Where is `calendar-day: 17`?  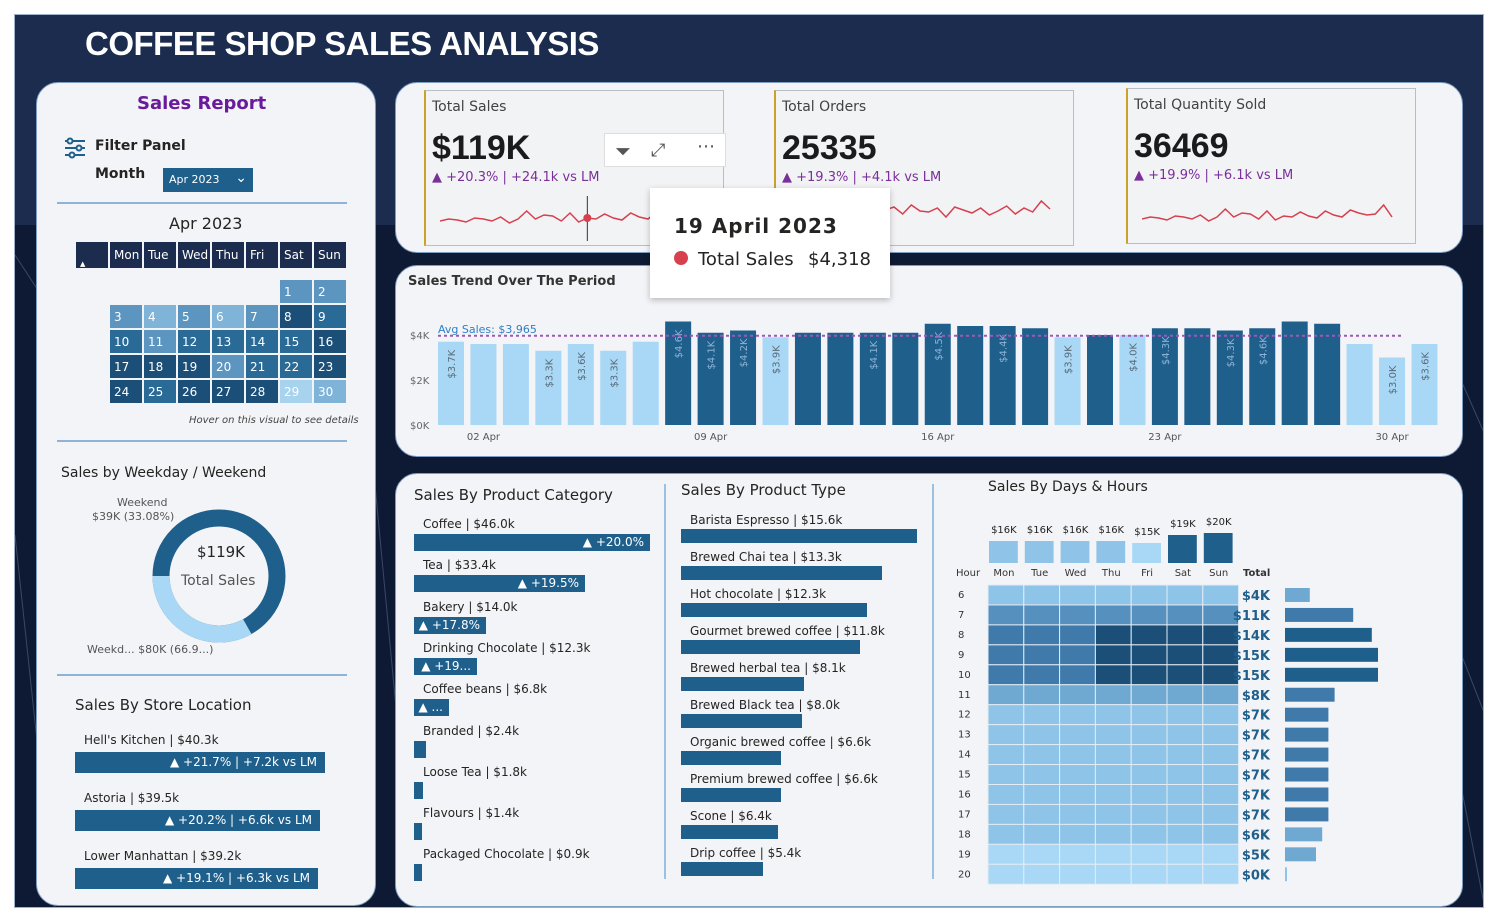
calendar-day: 17 is located at coordinates (126, 366).